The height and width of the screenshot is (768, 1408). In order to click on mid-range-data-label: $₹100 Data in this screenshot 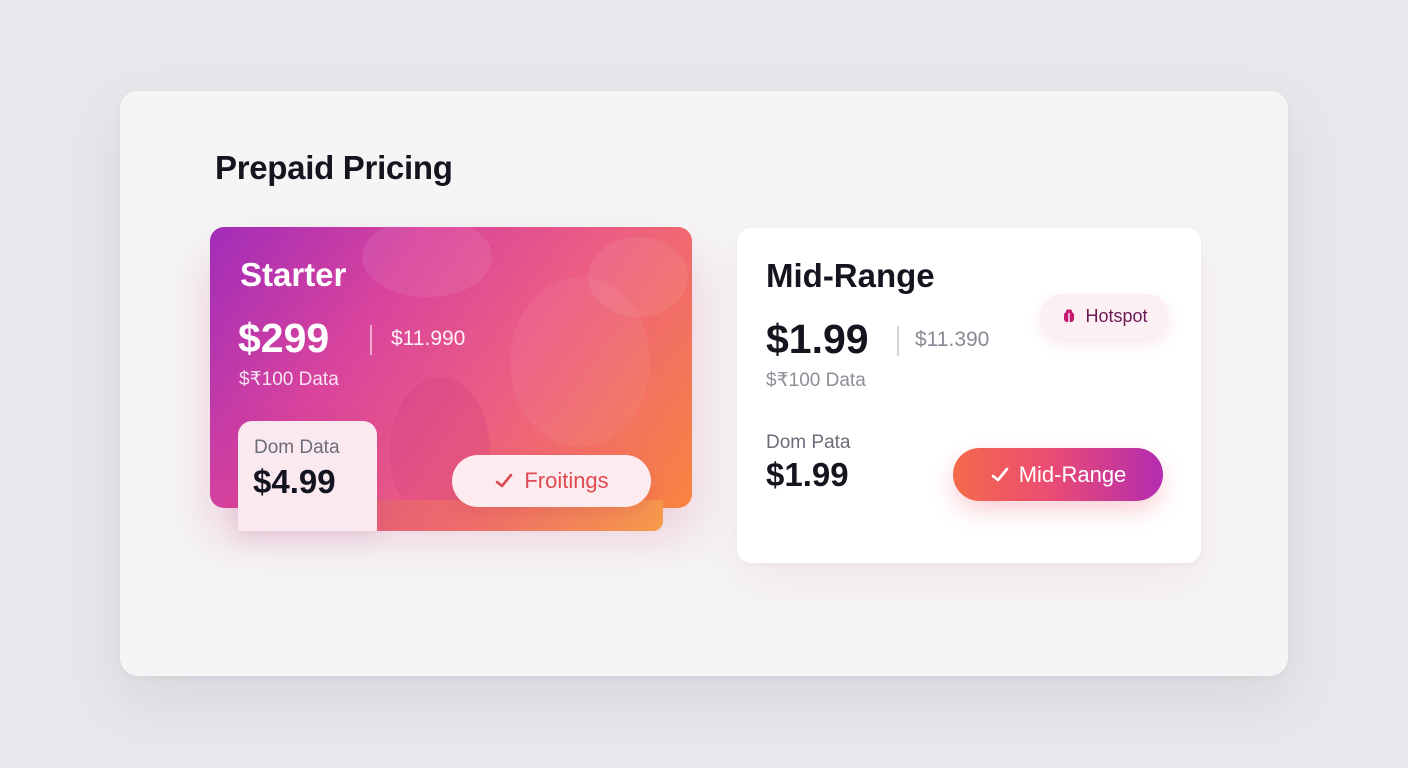, I will do `click(816, 380)`.